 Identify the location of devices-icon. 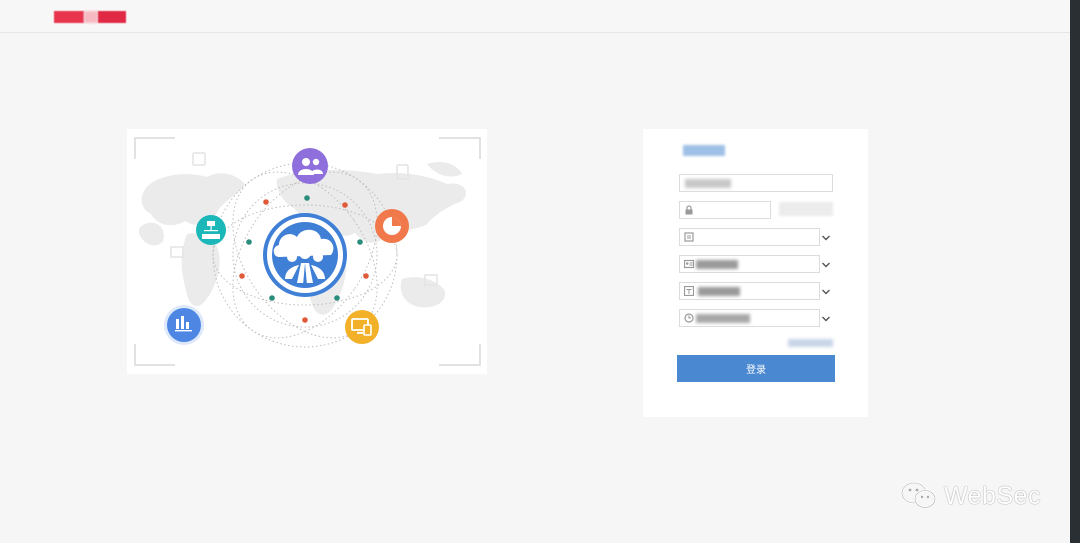
(362, 327).